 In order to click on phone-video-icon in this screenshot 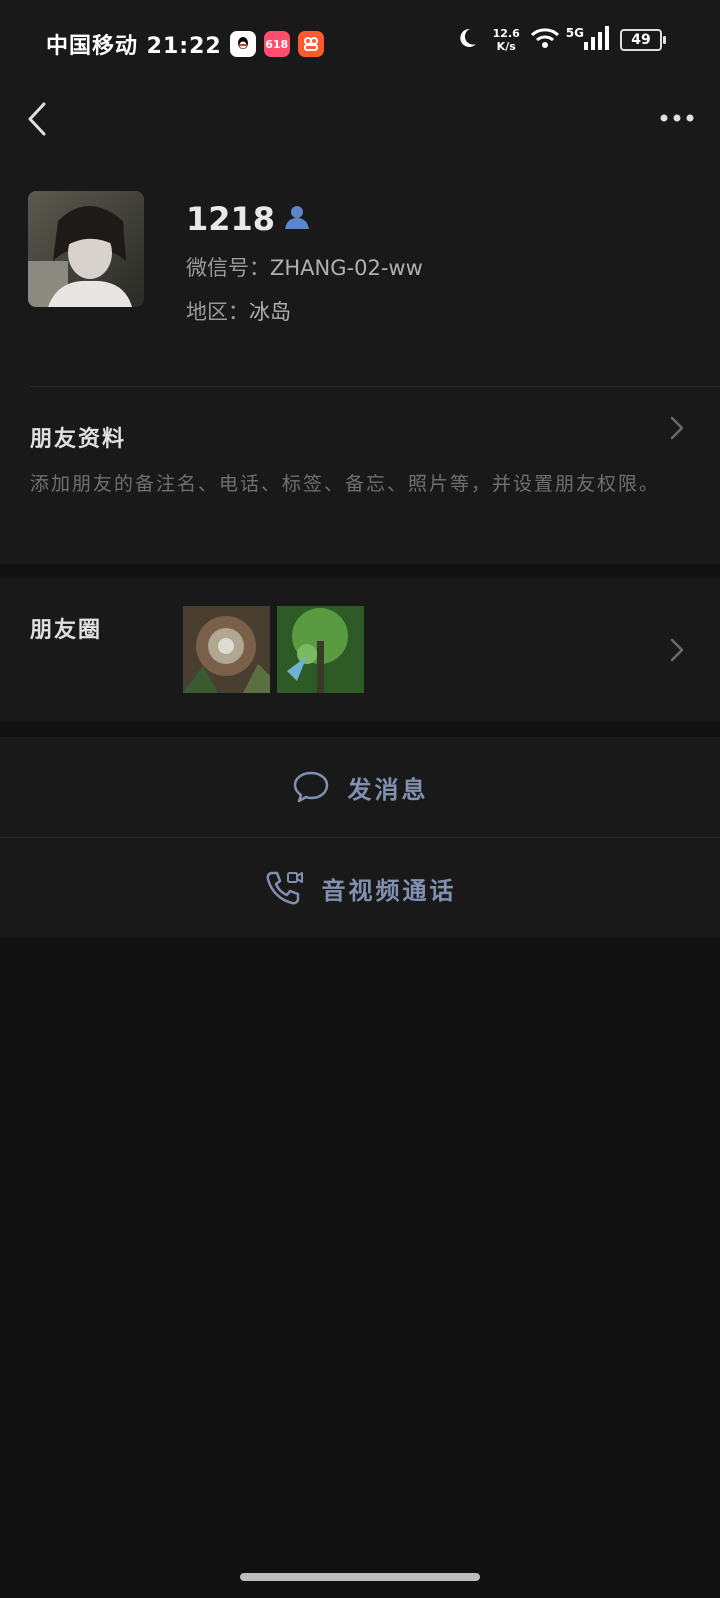, I will do `click(284, 888)`.